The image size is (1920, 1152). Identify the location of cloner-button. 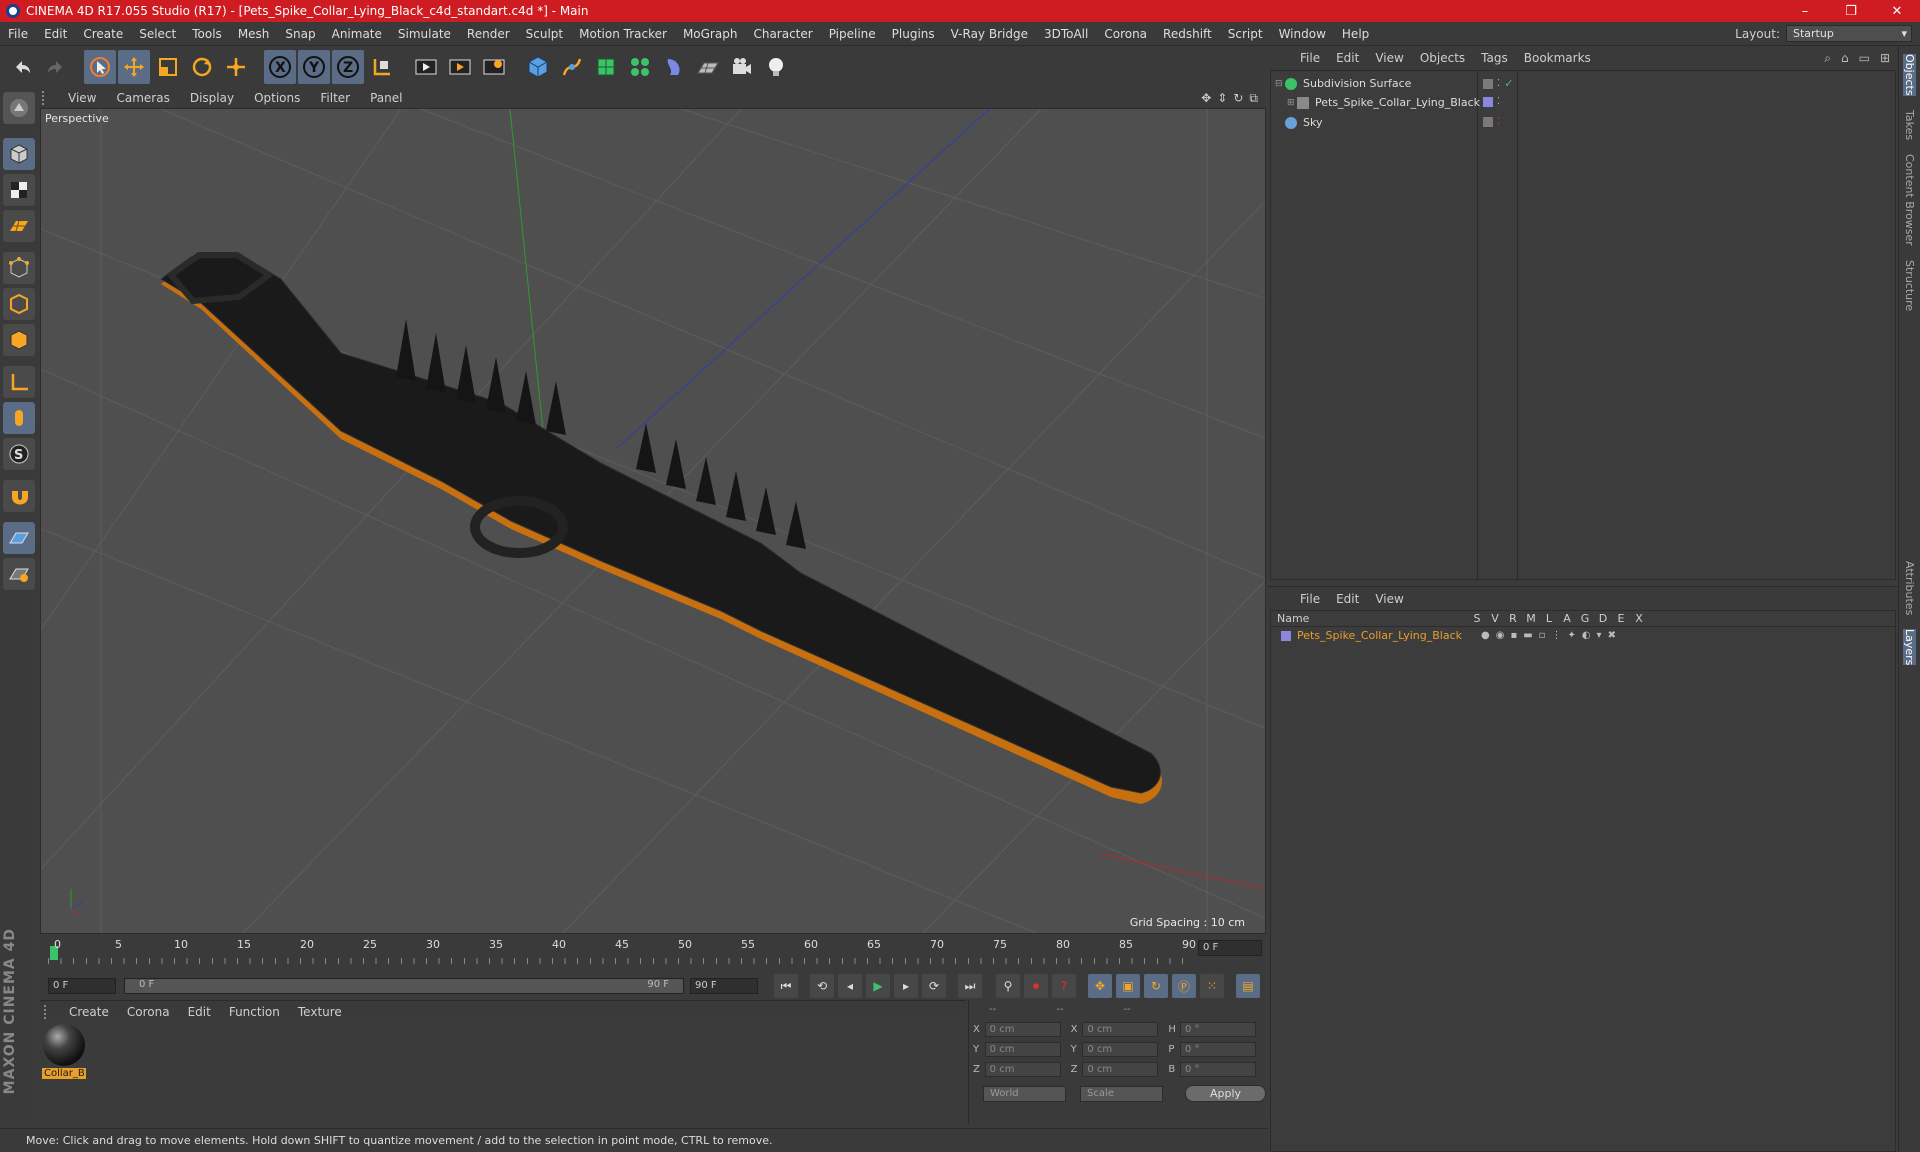
(640, 67).